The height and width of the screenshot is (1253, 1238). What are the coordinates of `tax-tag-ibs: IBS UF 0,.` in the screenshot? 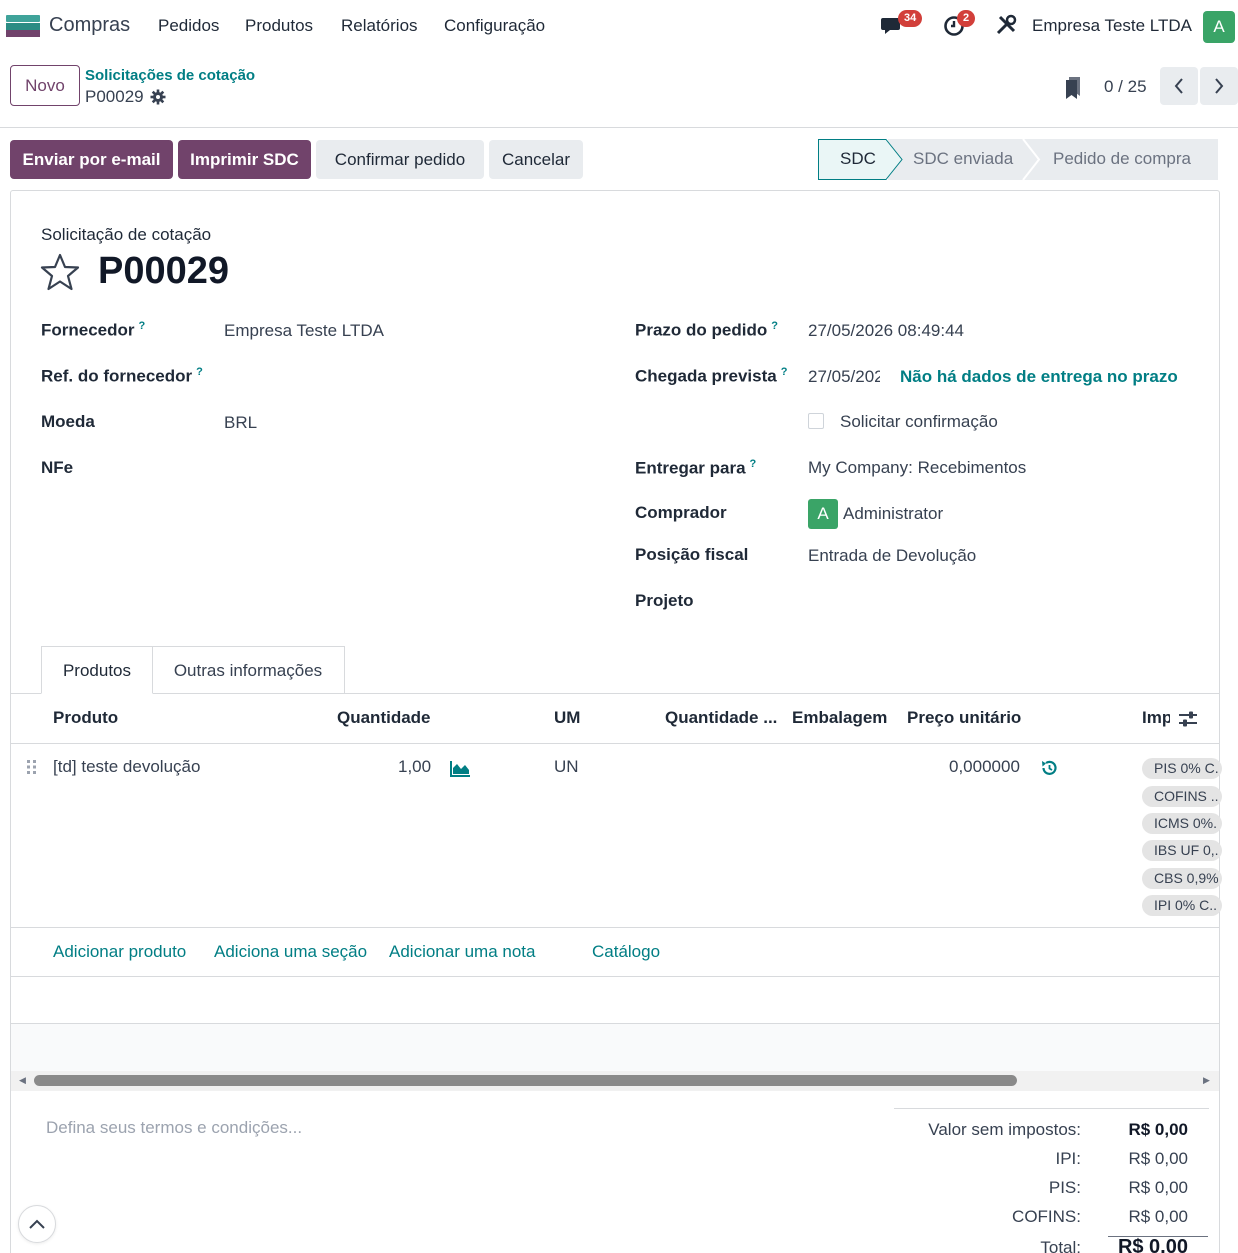 It's located at (1182, 850).